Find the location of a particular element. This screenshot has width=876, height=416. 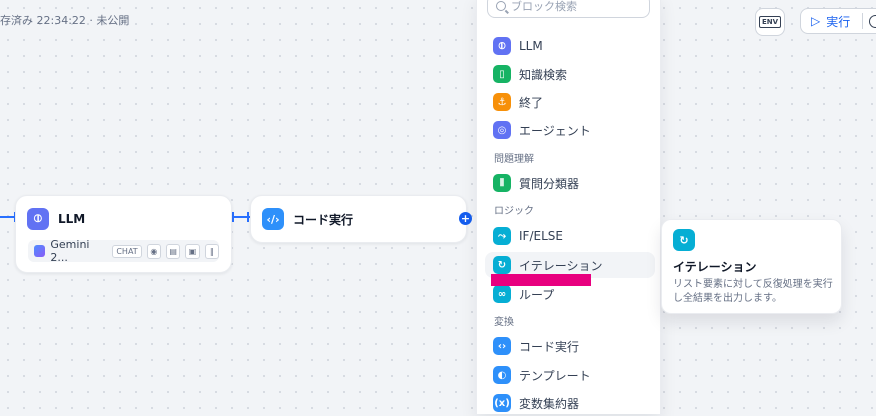

block-item-agent: ◎ エージェント is located at coordinates (570, 130).